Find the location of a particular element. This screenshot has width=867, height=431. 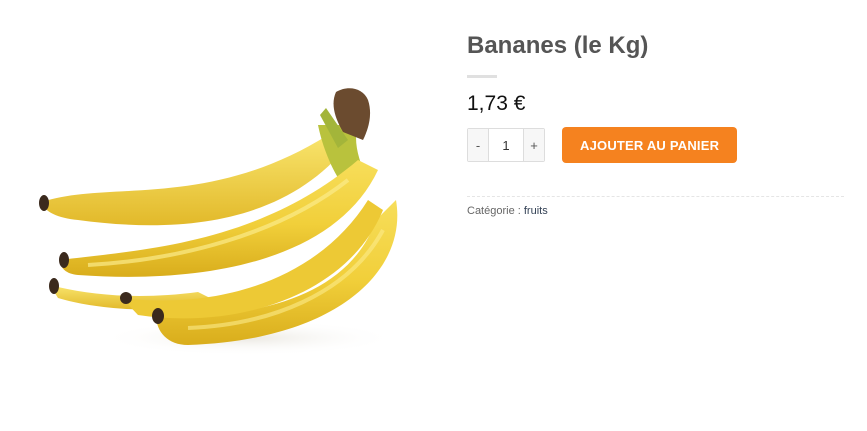

quantity-plus-button: + is located at coordinates (534, 145).